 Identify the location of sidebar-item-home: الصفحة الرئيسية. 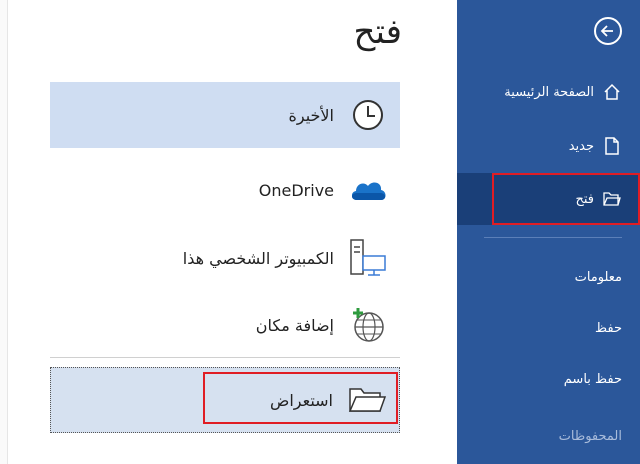
(548, 92).